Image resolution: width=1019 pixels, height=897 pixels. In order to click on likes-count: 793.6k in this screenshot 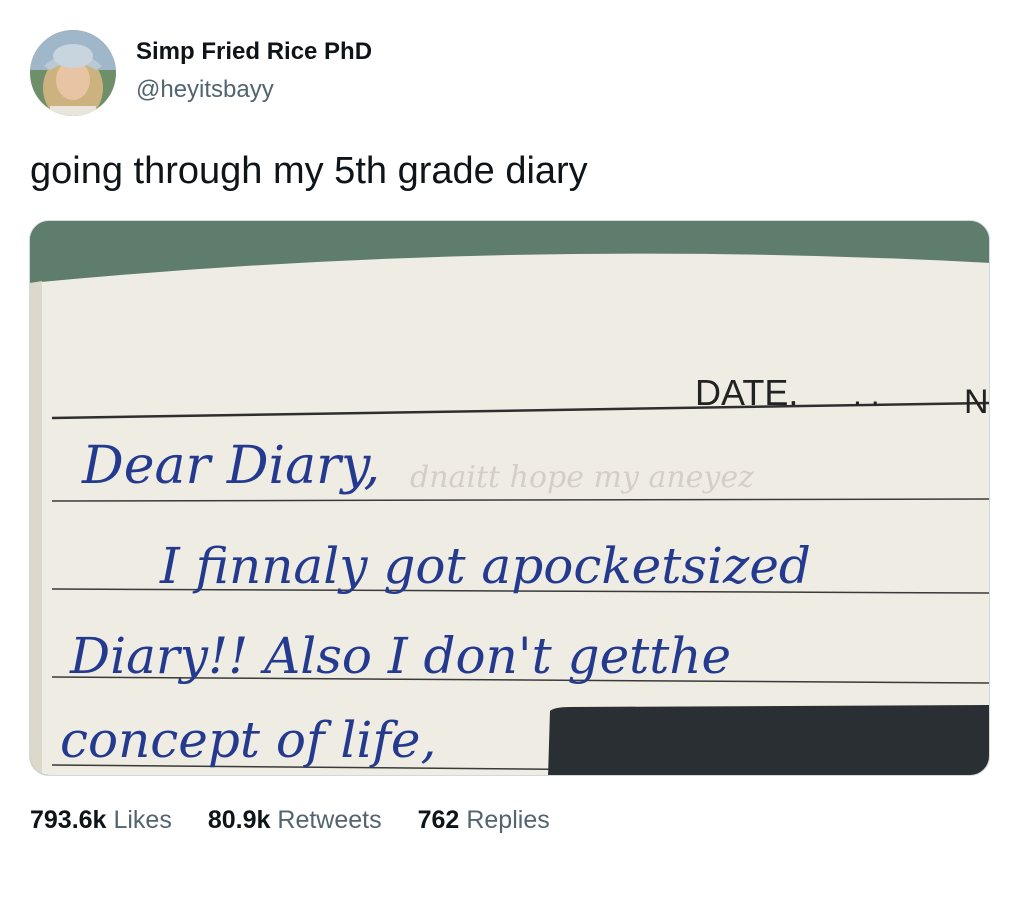, I will do `click(68, 820)`.